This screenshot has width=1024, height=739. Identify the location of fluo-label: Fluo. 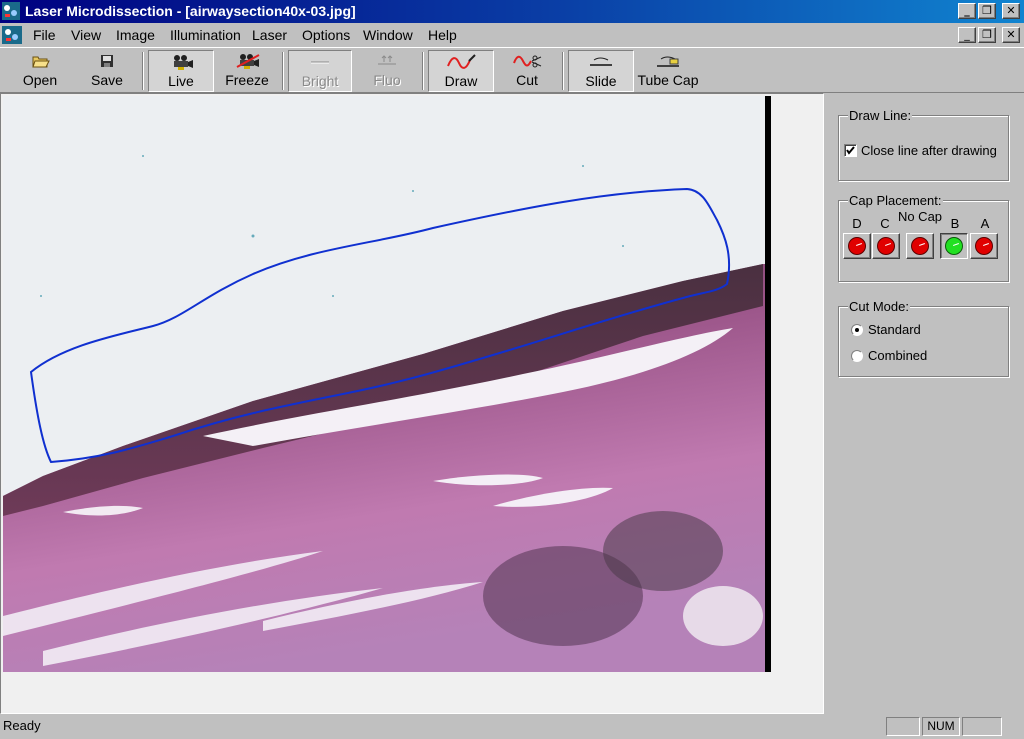
(387, 80).